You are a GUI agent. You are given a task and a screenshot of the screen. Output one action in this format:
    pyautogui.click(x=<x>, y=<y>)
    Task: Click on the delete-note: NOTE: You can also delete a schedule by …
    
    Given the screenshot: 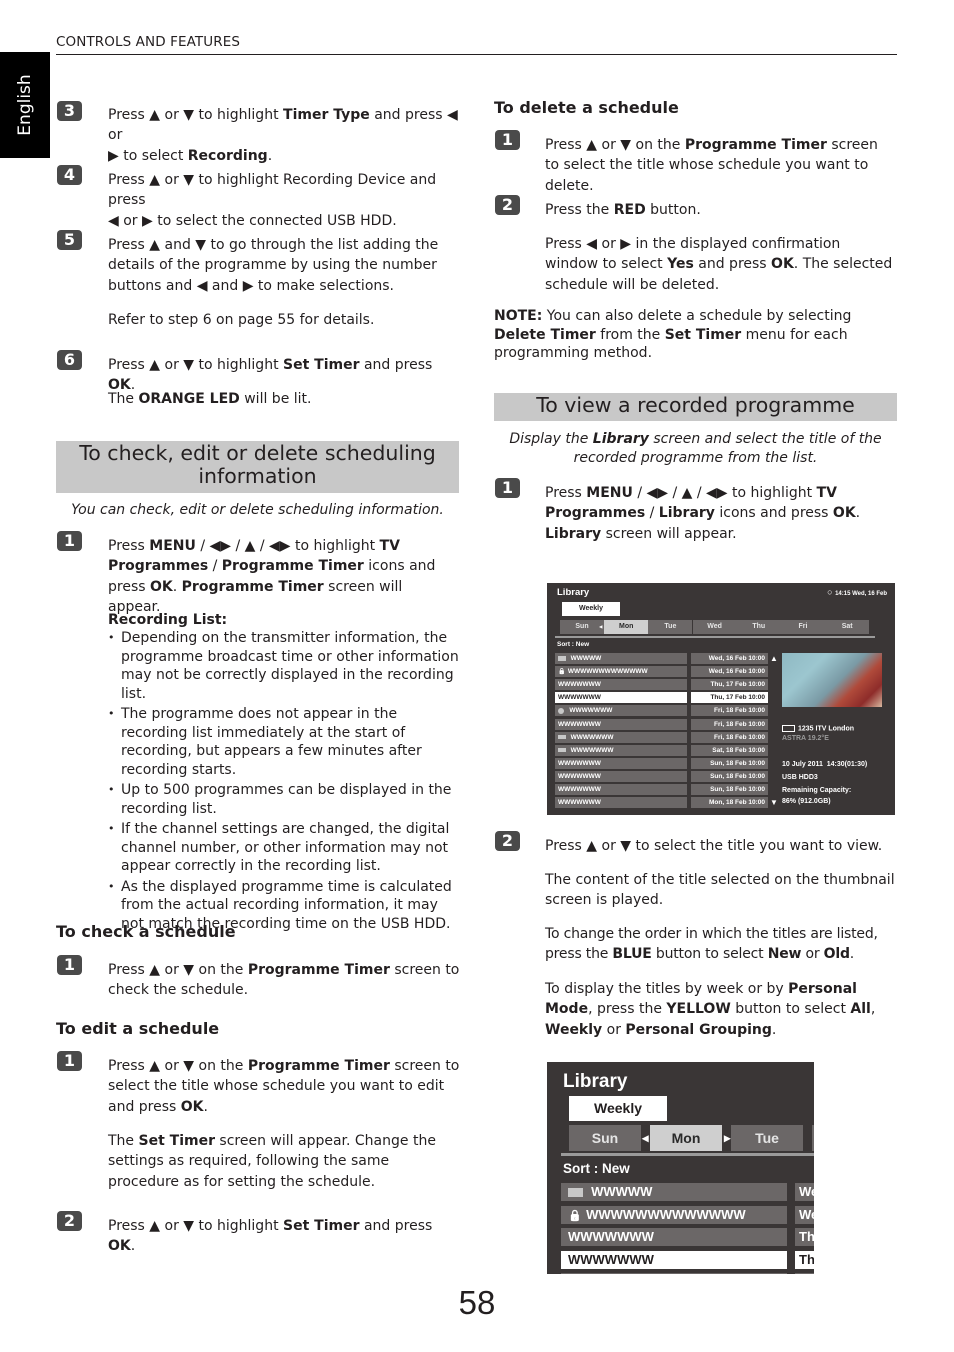 What is the action you would take?
    pyautogui.click(x=673, y=334)
    